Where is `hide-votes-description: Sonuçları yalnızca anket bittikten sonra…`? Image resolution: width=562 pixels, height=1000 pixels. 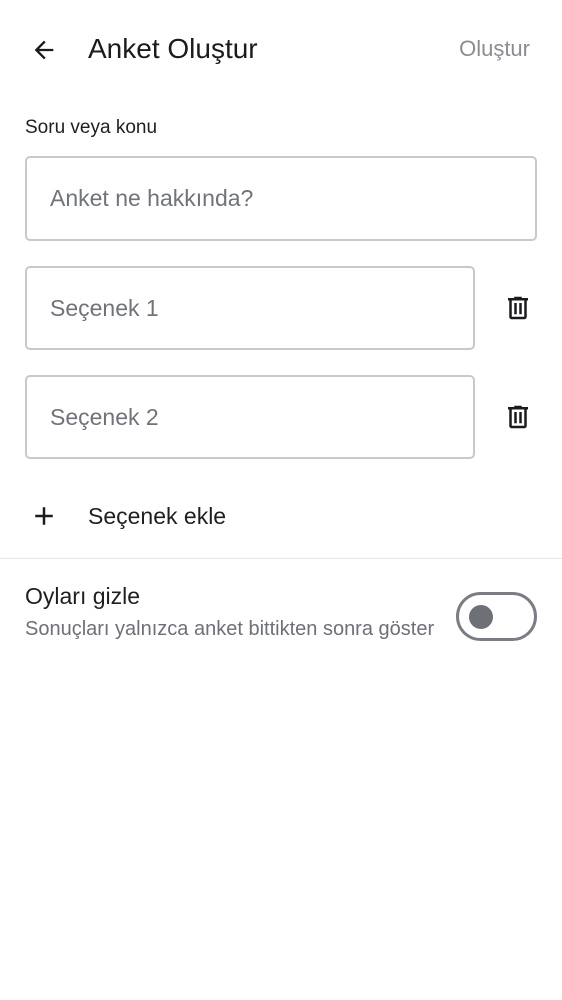 hide-votes-description: Sonuçları yalnızca anket bittikten sonra… is located at coordinates (230, 629).